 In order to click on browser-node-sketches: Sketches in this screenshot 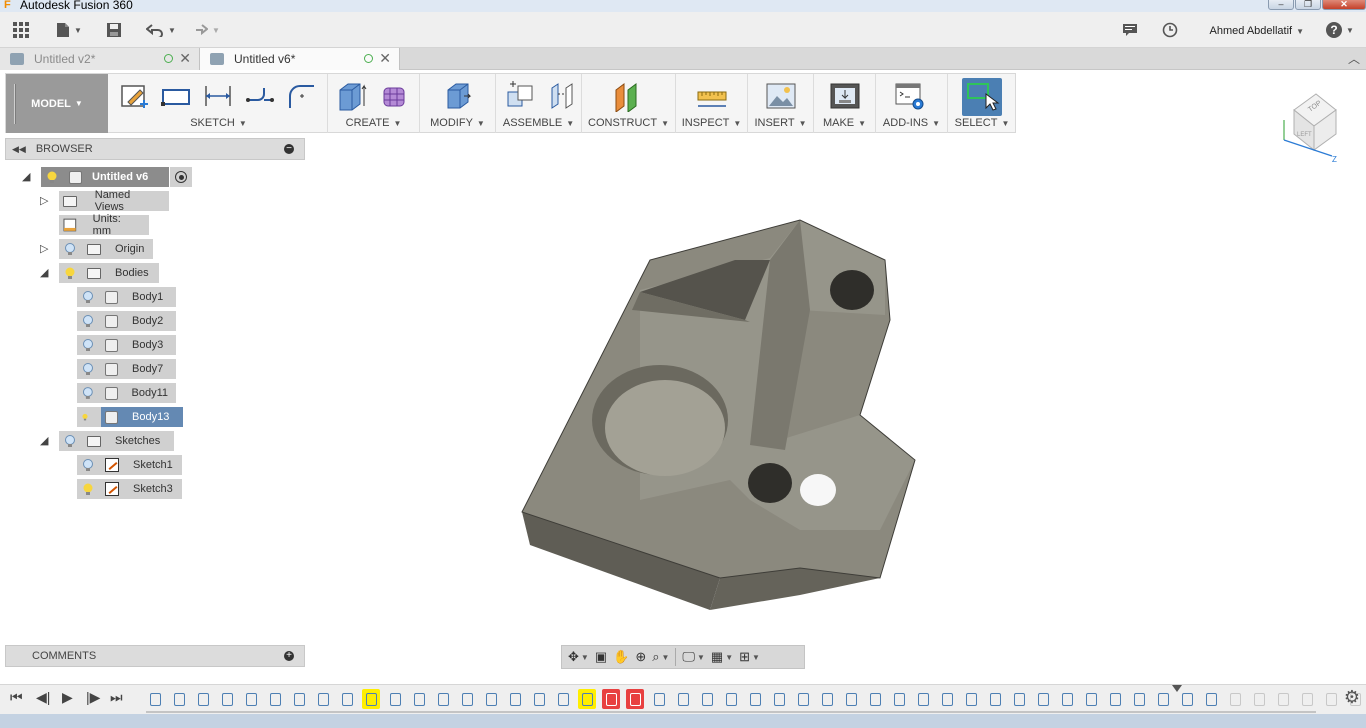, I will do `click(116, 441)`.